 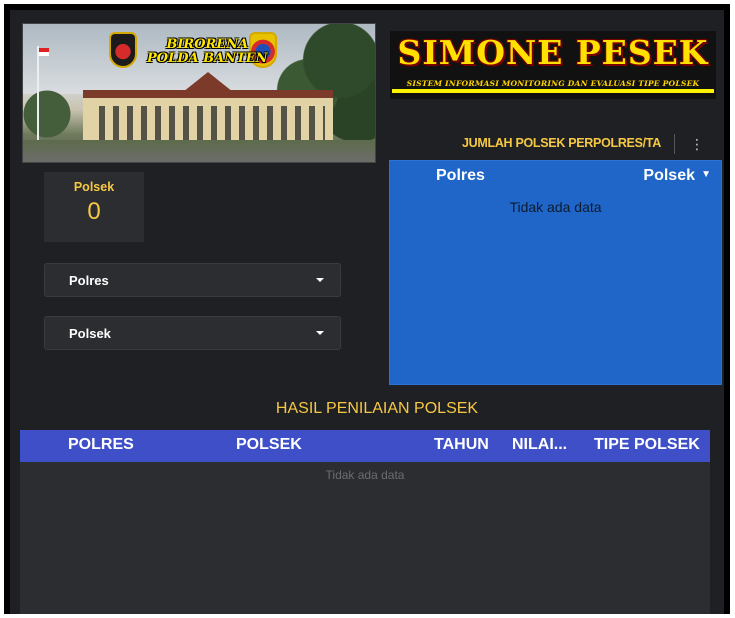 I want to click on column-header-tipe-polsek: TIPE POLSEK, so click(x=647, y=445).